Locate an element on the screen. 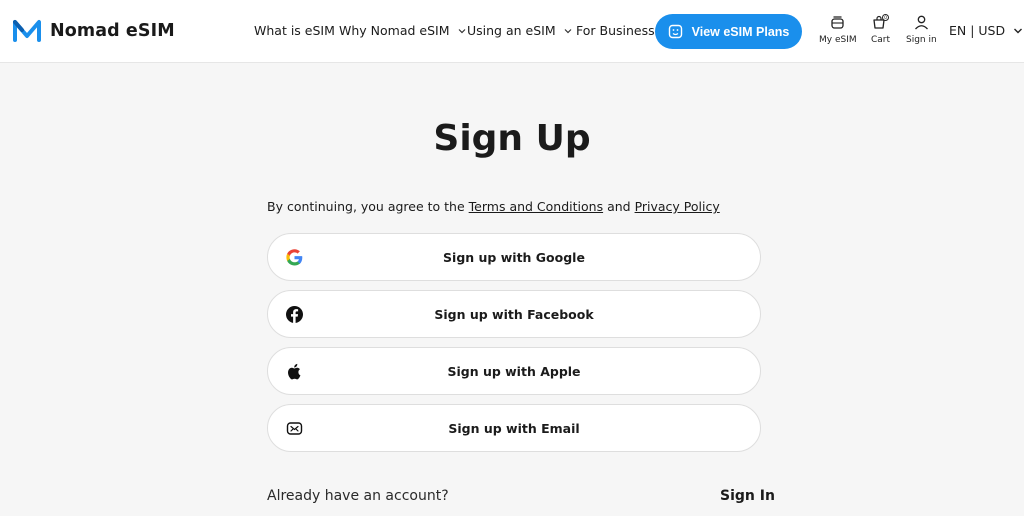 Image resolution: width=1024 pixels, height=516 pixels. my-esim-label: My eSIM is located at coordinates (838, 40).